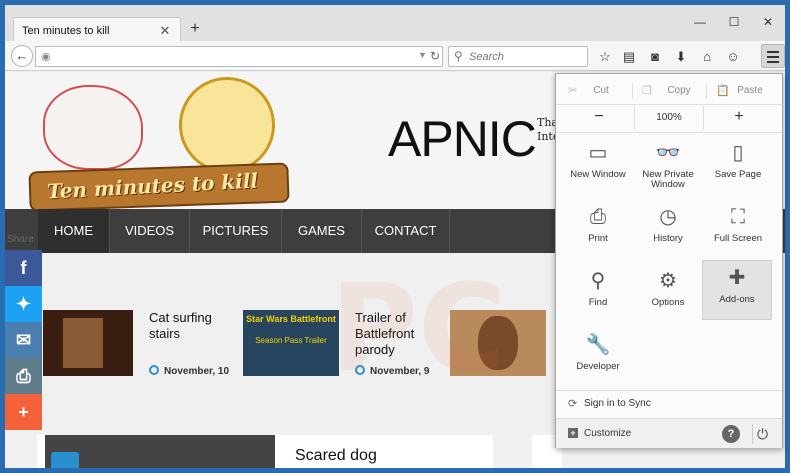 This screenshot has width=790, height=473. I want to click on sync-icon: ⟳, so click(573, 404).